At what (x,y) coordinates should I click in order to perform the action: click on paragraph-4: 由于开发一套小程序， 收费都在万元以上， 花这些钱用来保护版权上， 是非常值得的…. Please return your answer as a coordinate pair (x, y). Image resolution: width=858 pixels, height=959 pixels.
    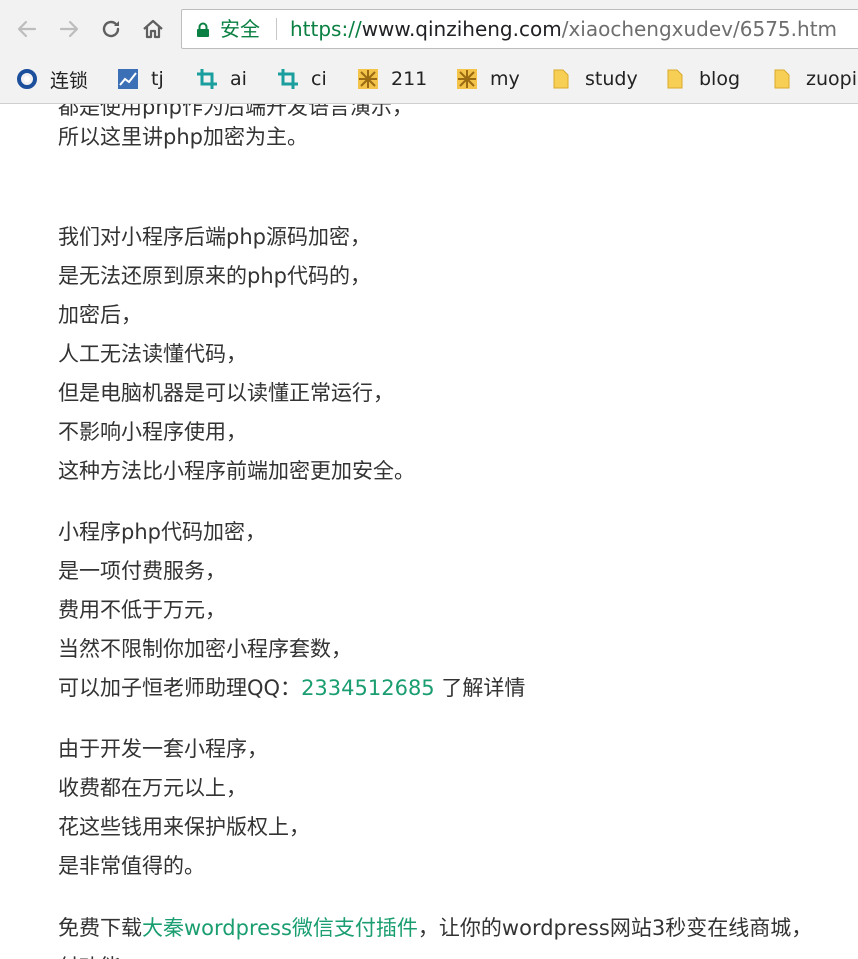
    Looking at the image, I should click on (184, 808).